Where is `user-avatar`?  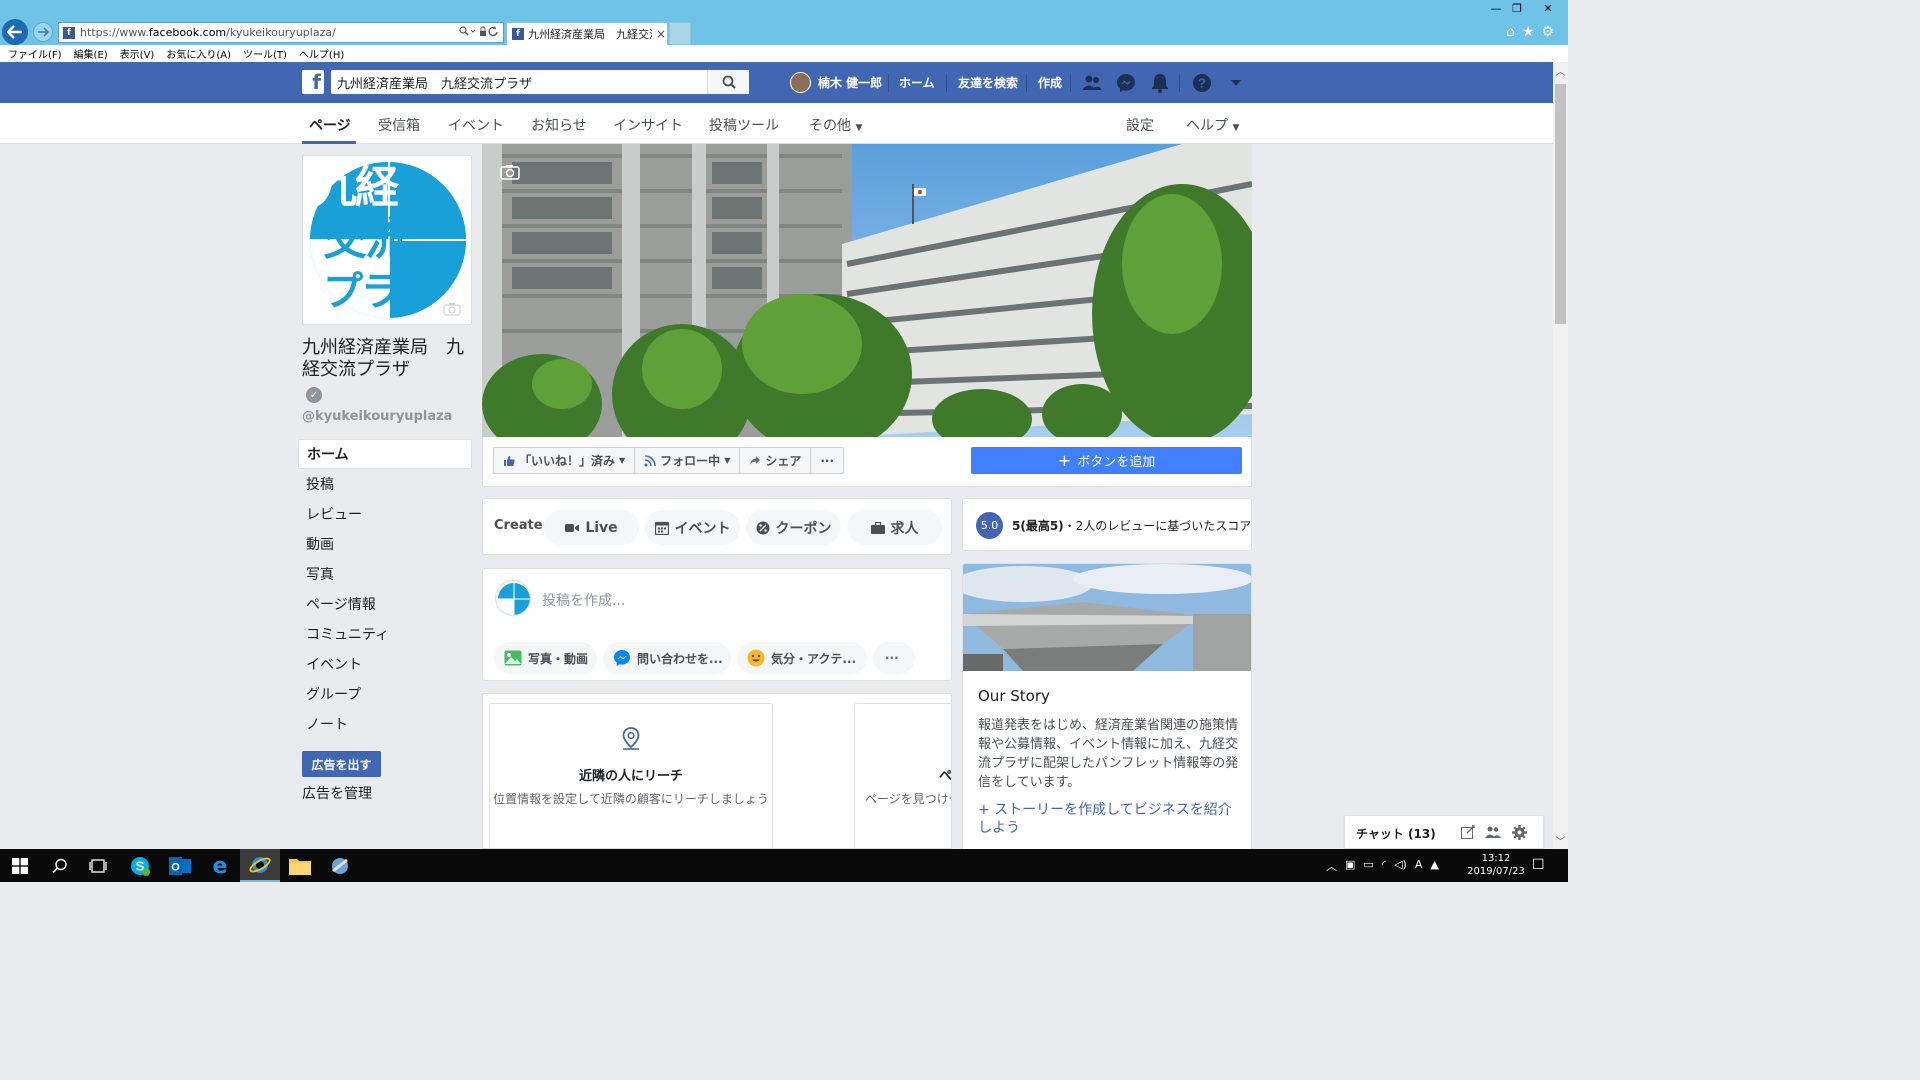 user-avatar is located at coordinates (800, 82).